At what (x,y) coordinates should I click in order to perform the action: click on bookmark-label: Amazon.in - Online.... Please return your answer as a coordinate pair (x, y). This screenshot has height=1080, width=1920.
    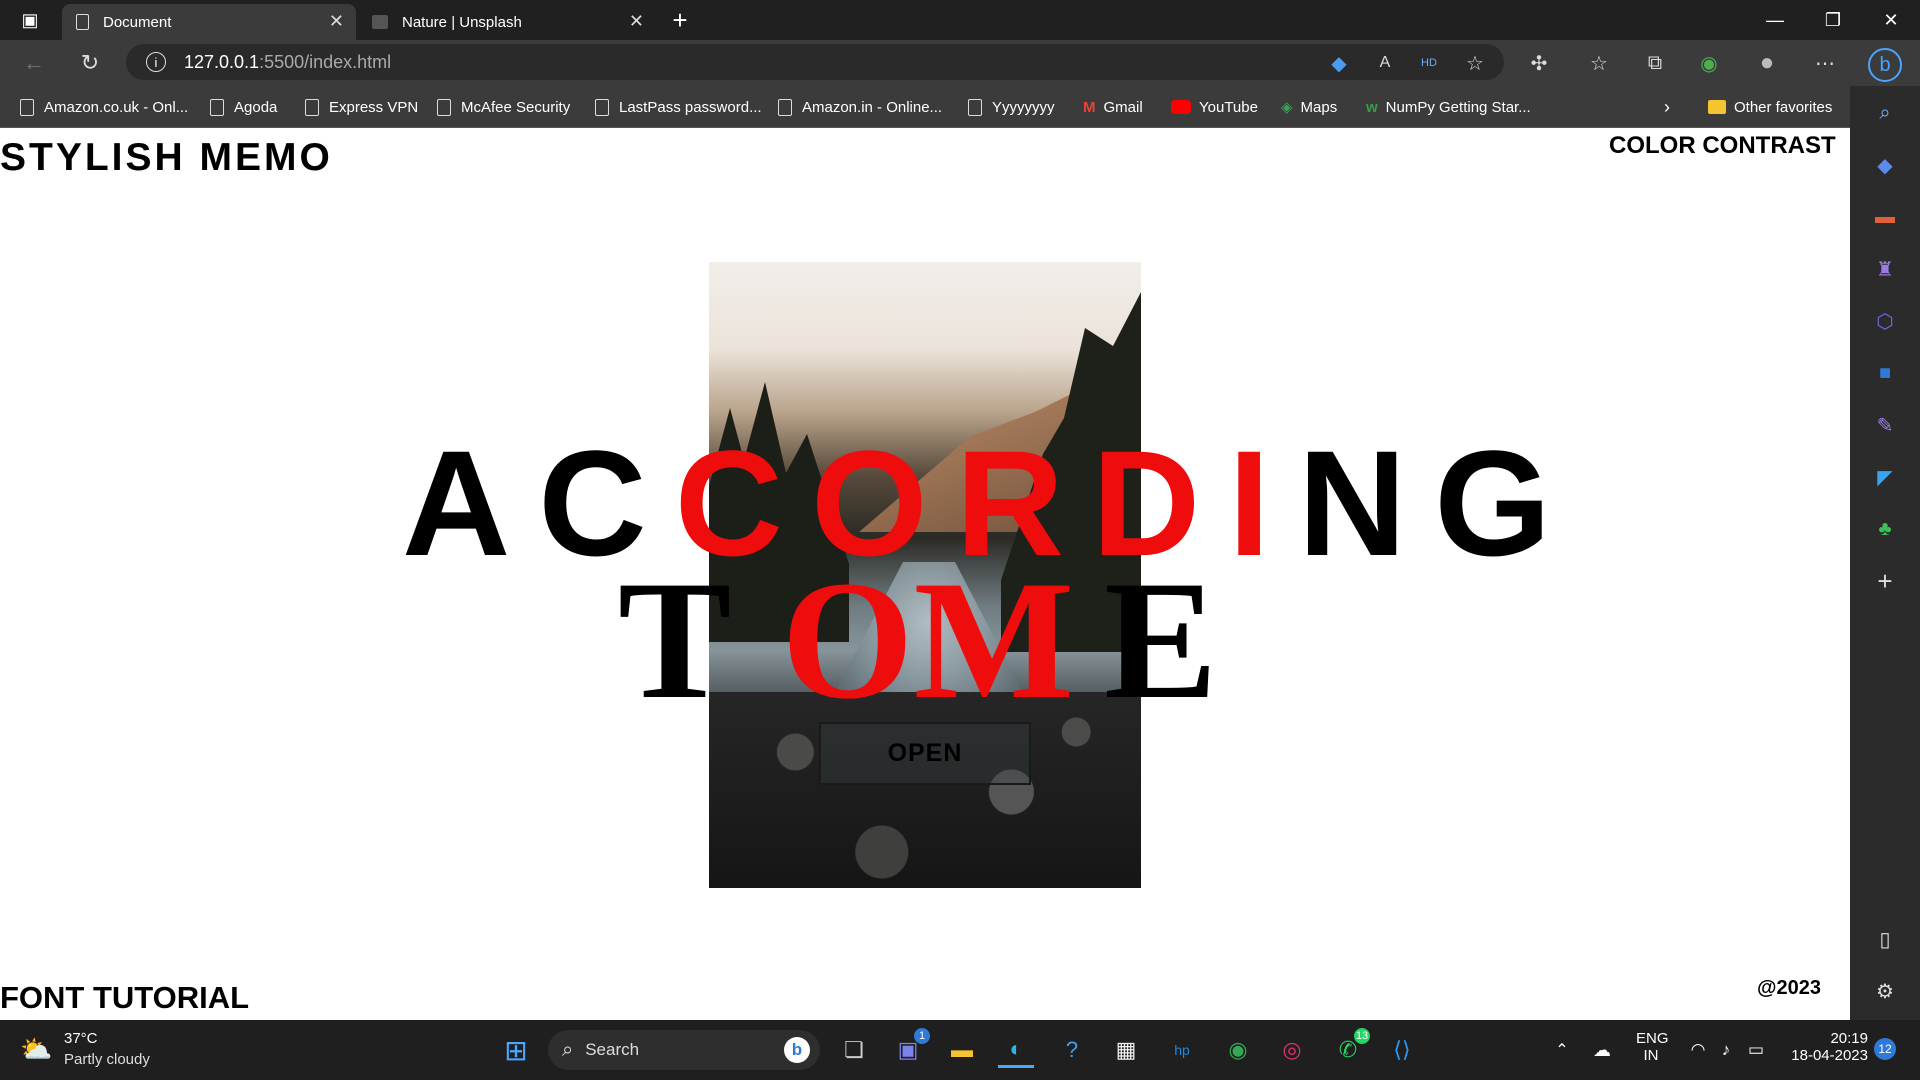
    Looking at the image, I should click on (872, 107).